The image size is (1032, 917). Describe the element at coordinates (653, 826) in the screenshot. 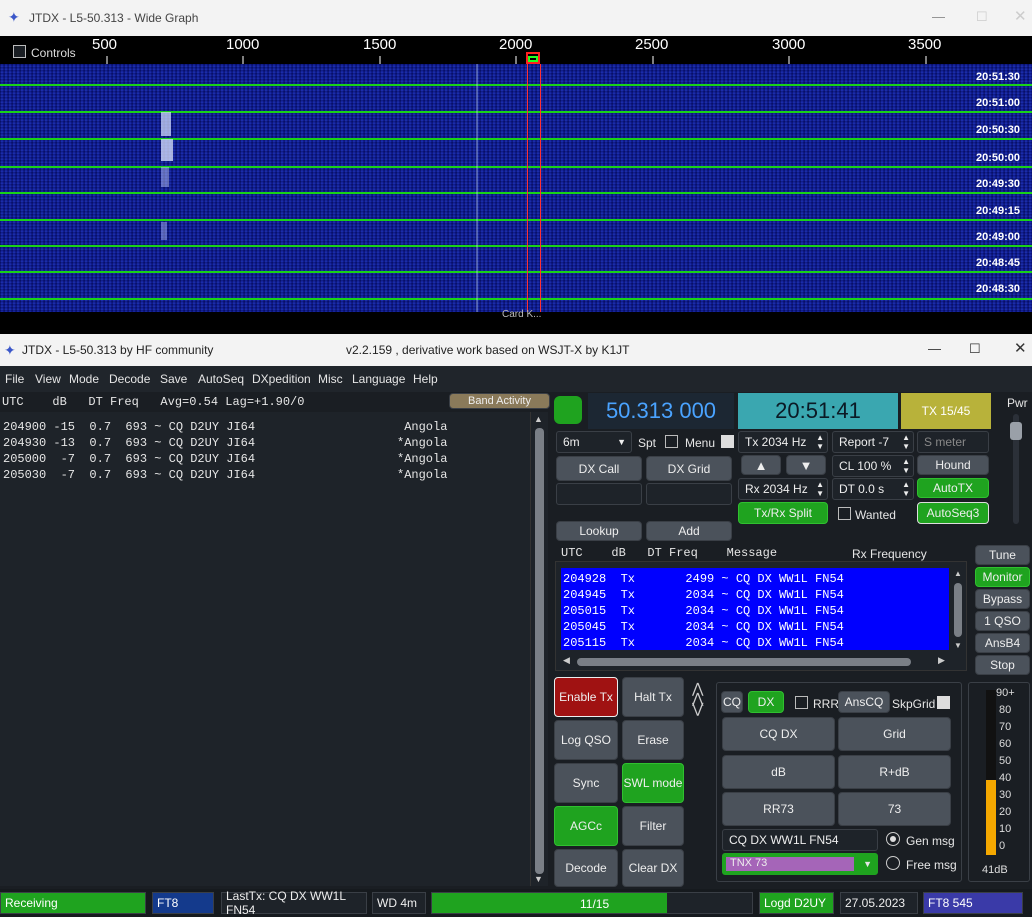

I see `filter-button: Filter` at that location.